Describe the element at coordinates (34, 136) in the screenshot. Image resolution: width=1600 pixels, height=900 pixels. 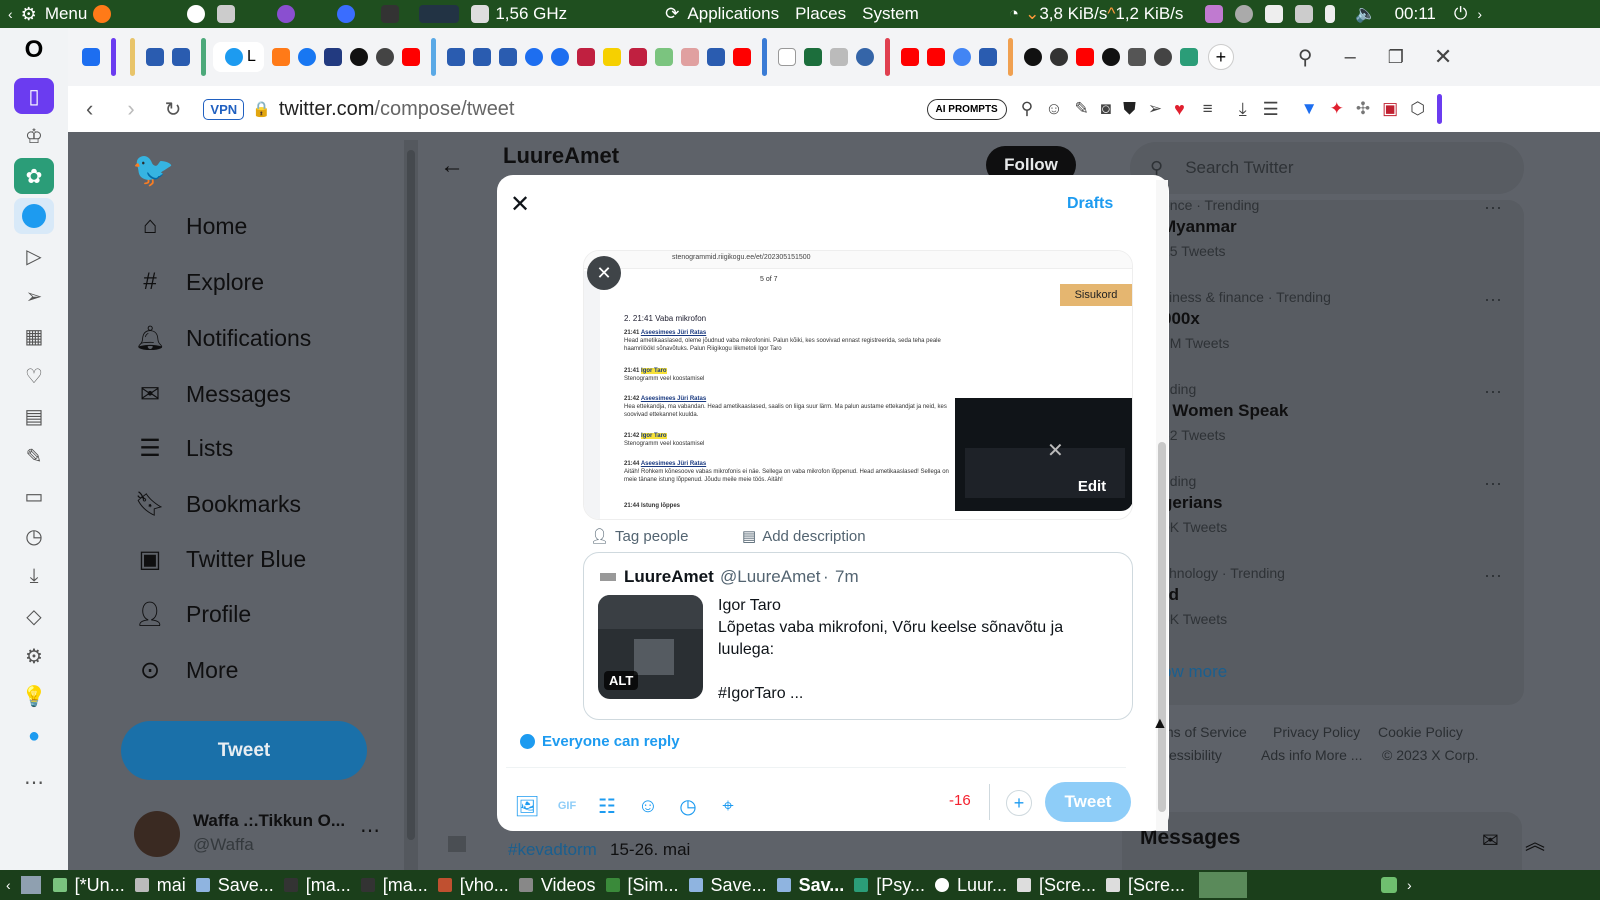
I see `crown-icon: ♔` at that location.